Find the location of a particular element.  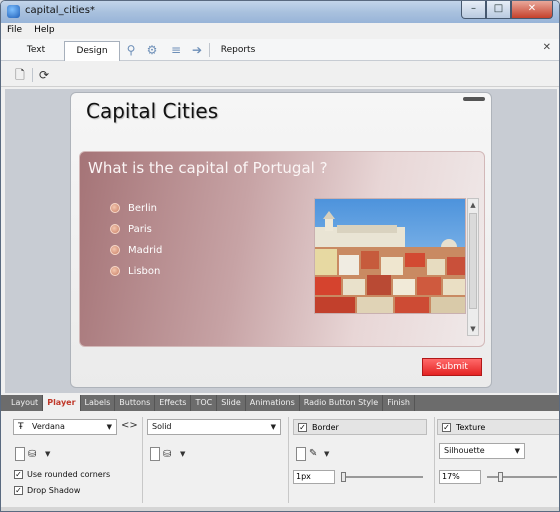

rounded-corners-checkbox: ✓ Use rounded corners is located at coordinates (62, 474).